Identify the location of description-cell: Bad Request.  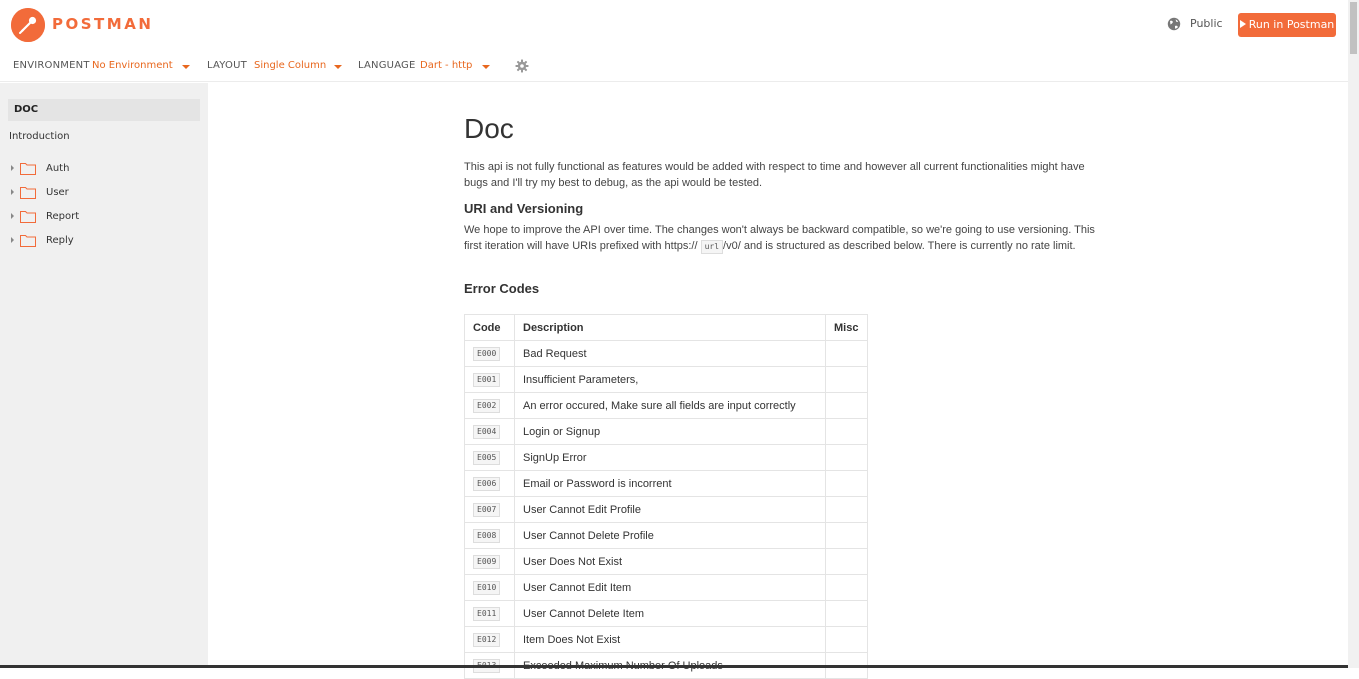
(670, 353).